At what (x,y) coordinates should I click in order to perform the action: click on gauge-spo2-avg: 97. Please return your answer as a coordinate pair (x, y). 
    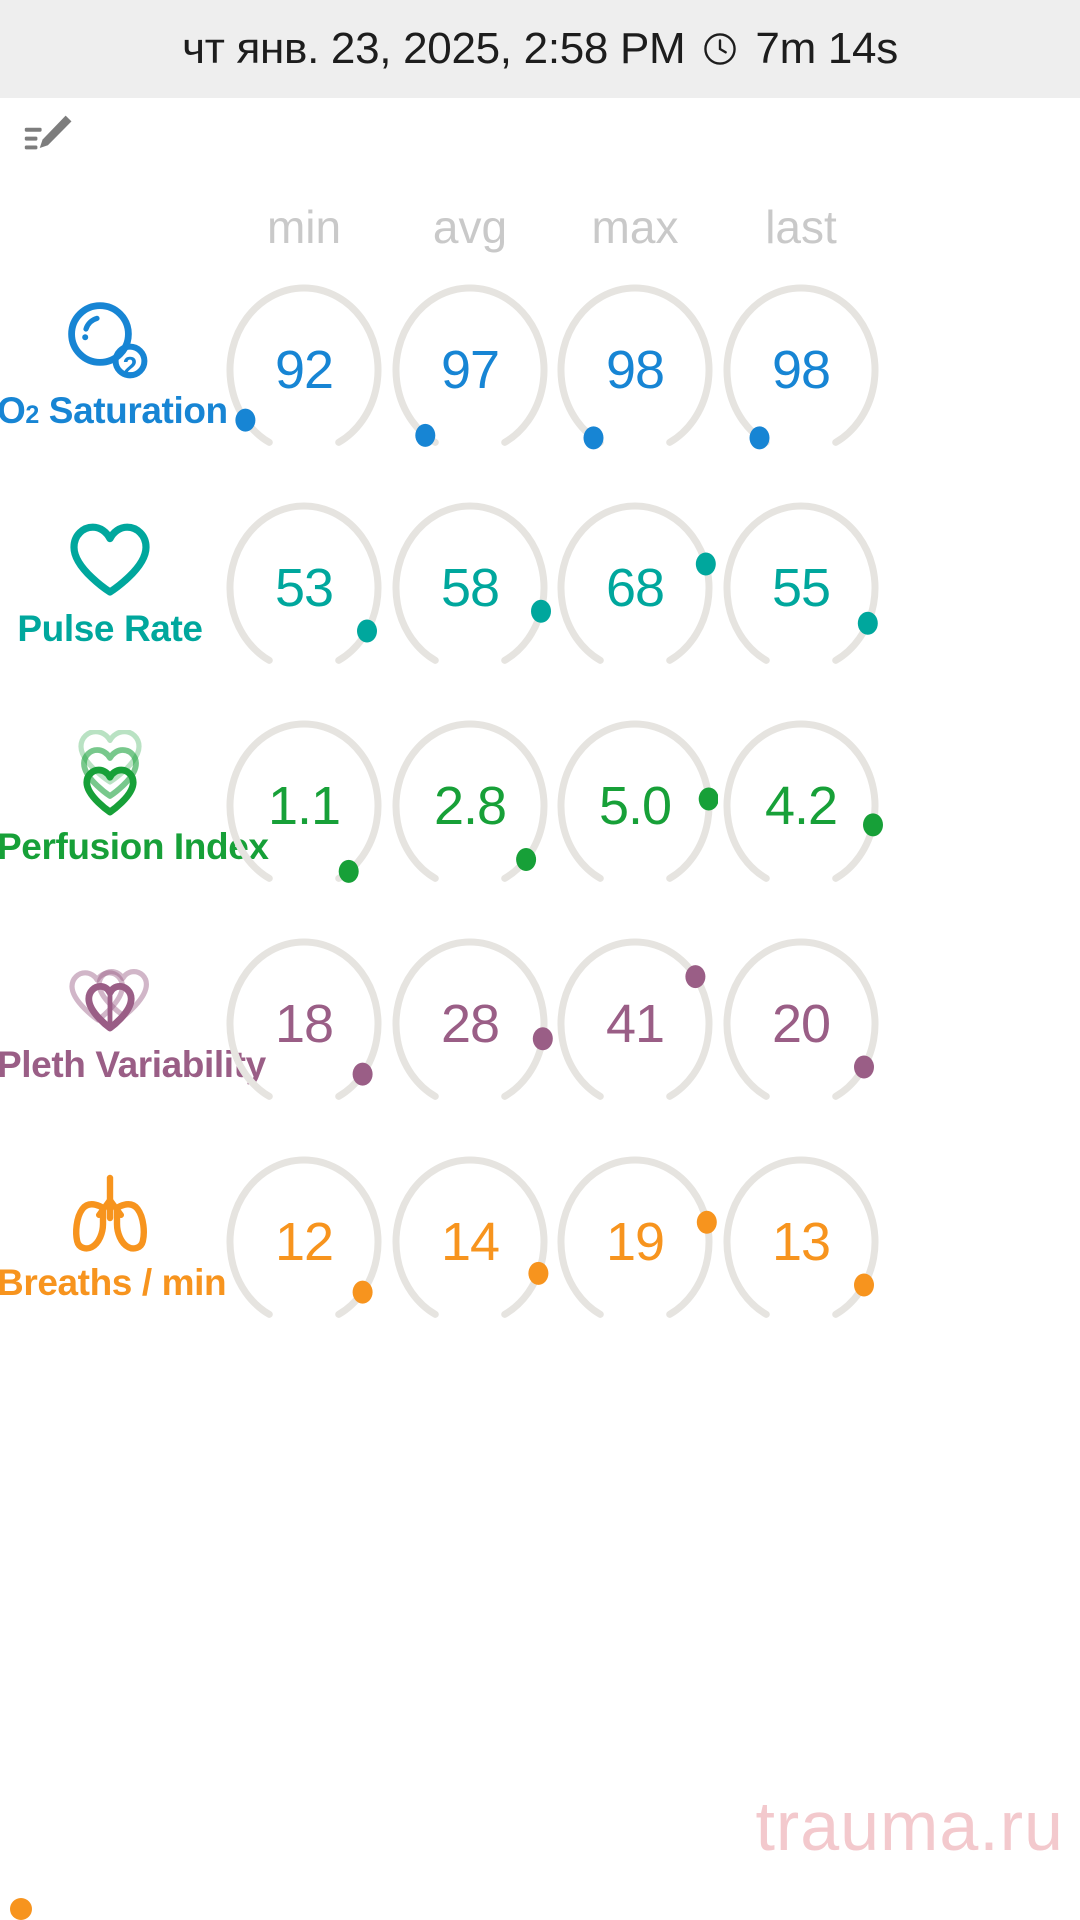
    Looking at the image, I should click on (470, 370).